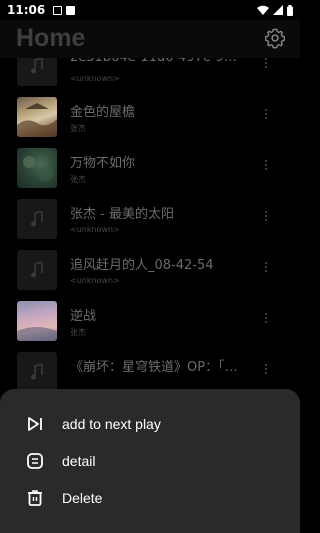 Image resolution: width=320 pixels, height=533 pixels. What do you see at coordinates (35, 498) in the screenshot?
I see `trash-icon` at bounding box center [35, 498].